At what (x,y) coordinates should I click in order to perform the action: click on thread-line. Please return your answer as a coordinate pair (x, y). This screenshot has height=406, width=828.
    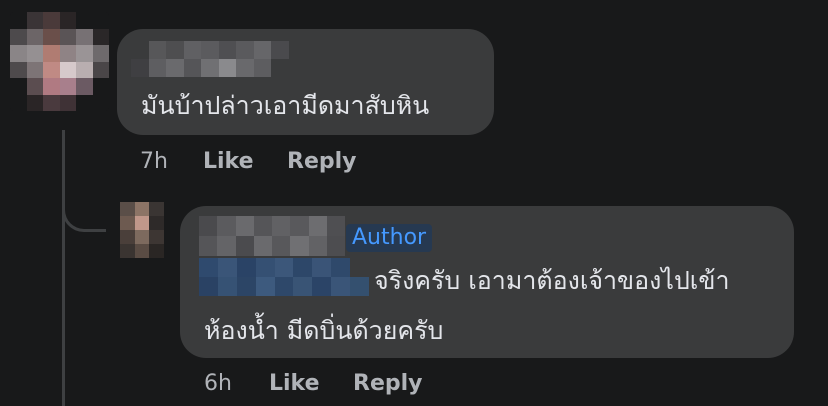
    Looking at the image, I should click on (63, 268).